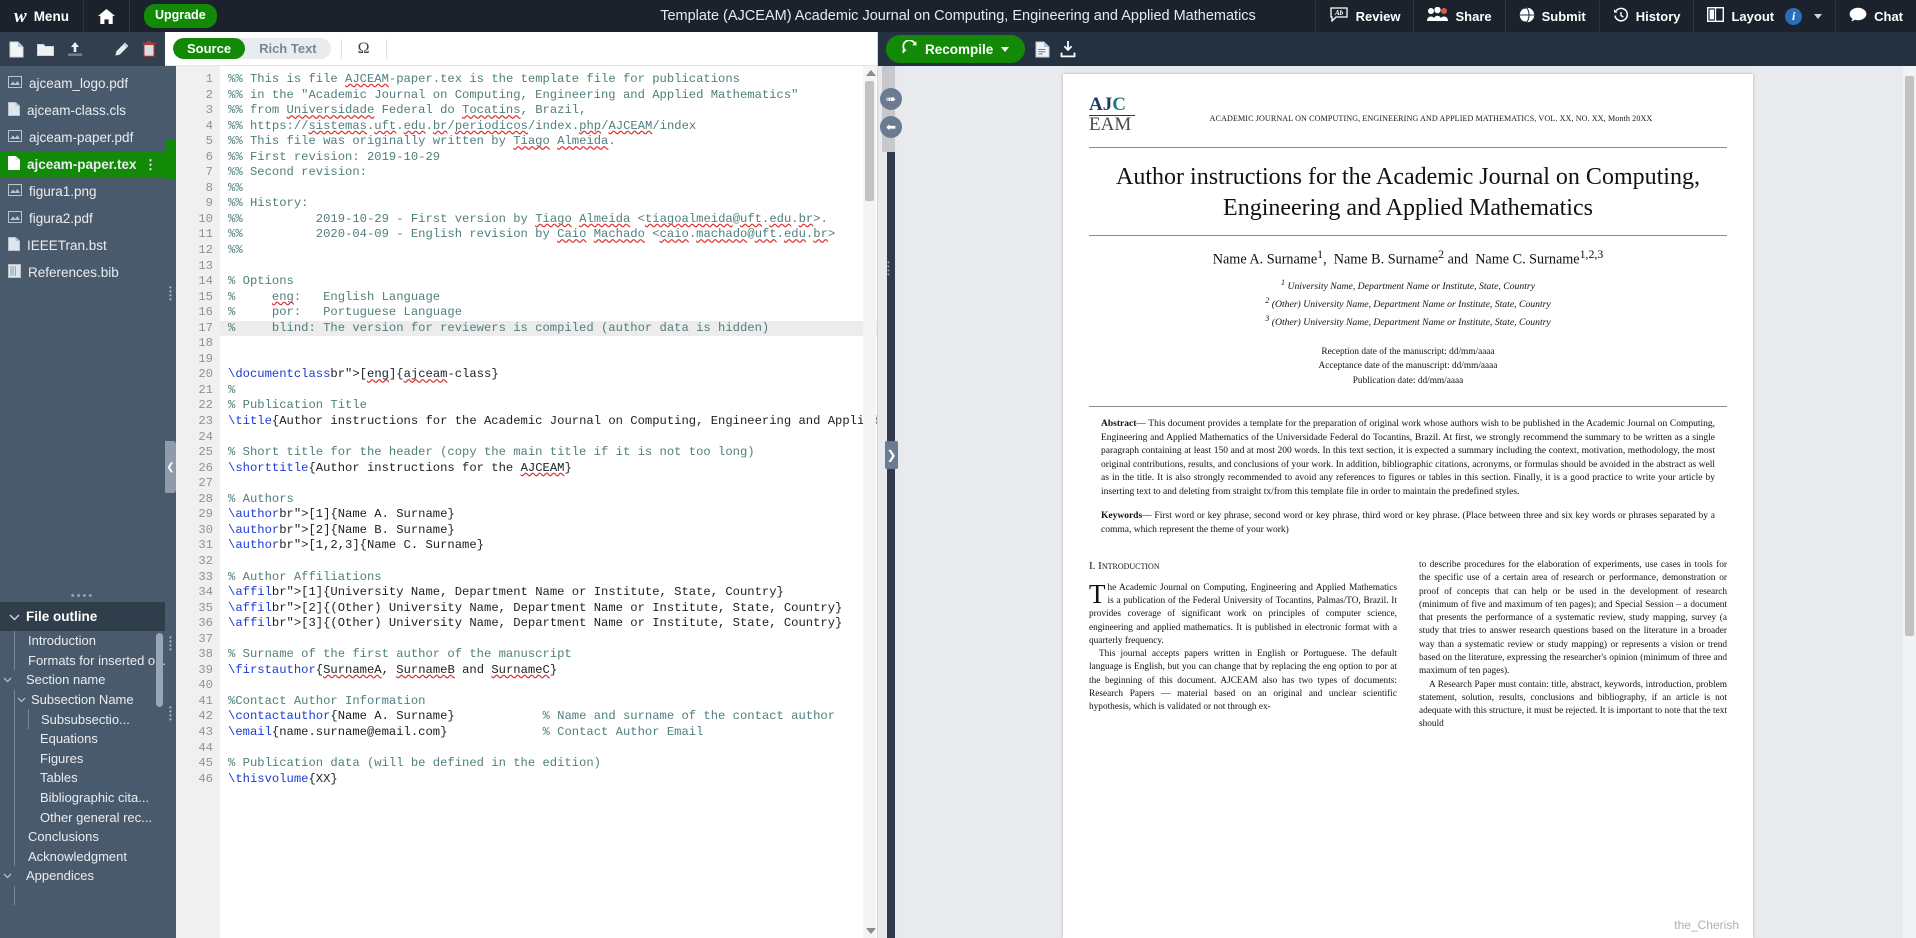  What do you see at coordinates (82, 596) in the screenshot?
I see `sidebar-resize-grip: ••••` at bounding box center [82, 596].